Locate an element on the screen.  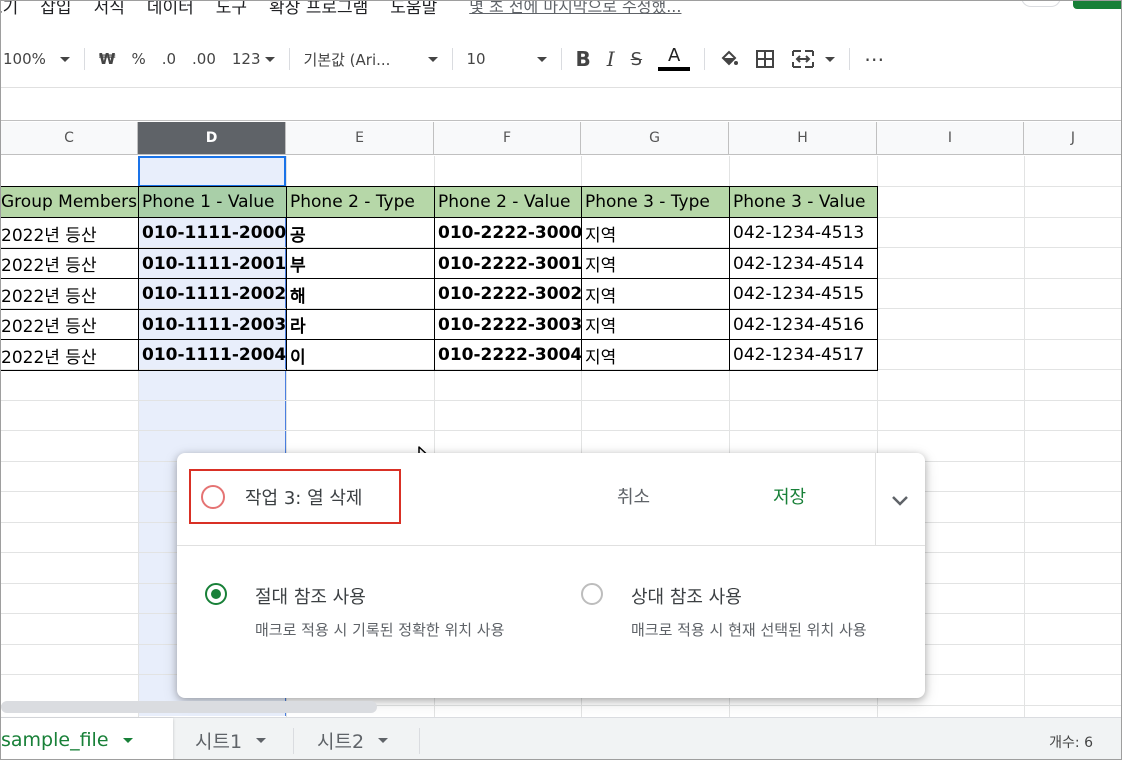
merge-cells-button is located at coordinates (813, 59).